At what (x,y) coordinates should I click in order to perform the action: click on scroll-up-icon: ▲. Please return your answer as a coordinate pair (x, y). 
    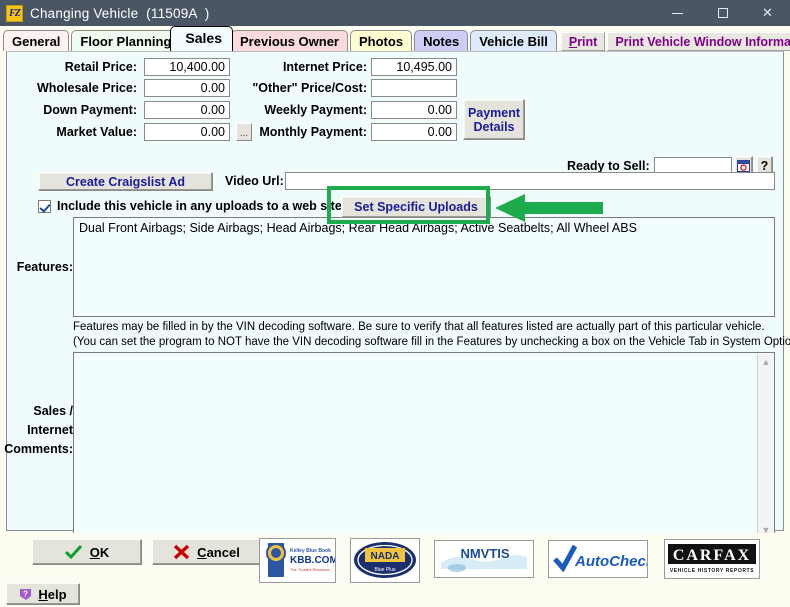
    Looking at the image, I should click on (766, 362).